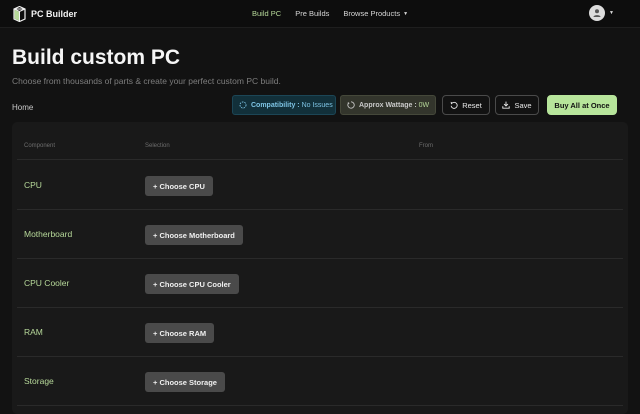 The image size is (640, 414). Describe the element at coordinates (320, 381) in the screenshot. I see `table-row-storage: Storage + Choose Storage` at that location.